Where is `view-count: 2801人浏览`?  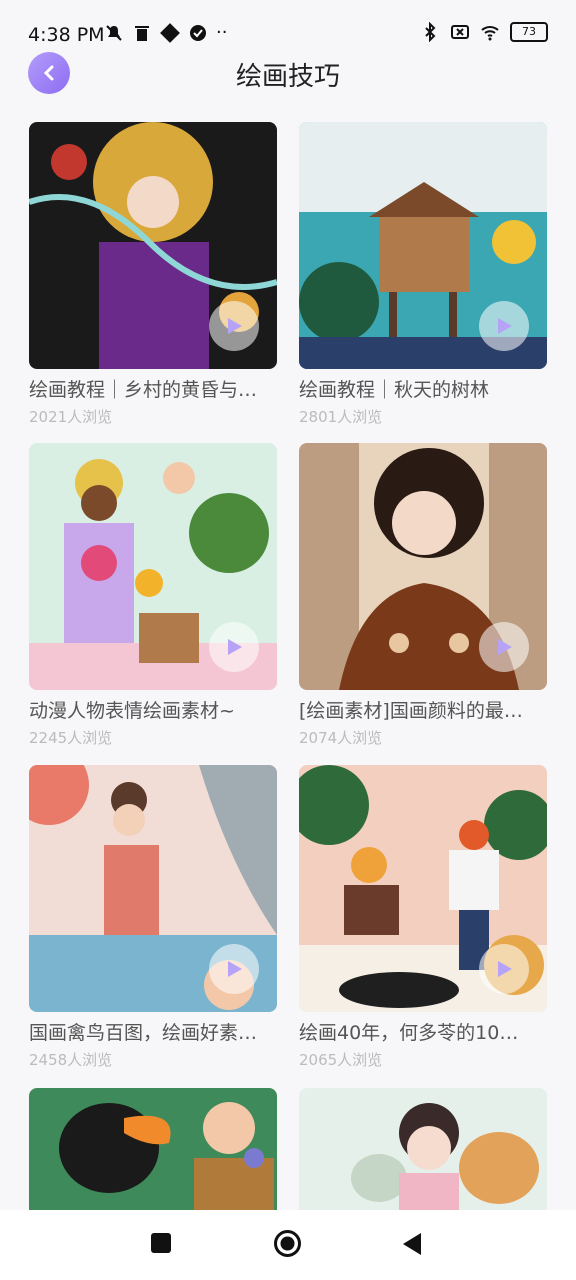 view-count: 2801人浏览 is located at coordinates (341, 417).